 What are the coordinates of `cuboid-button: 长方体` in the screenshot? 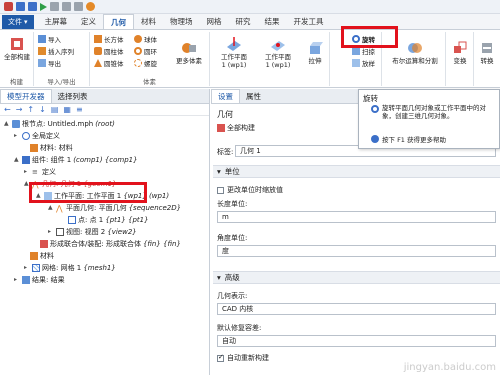 It's located at (109, 39).